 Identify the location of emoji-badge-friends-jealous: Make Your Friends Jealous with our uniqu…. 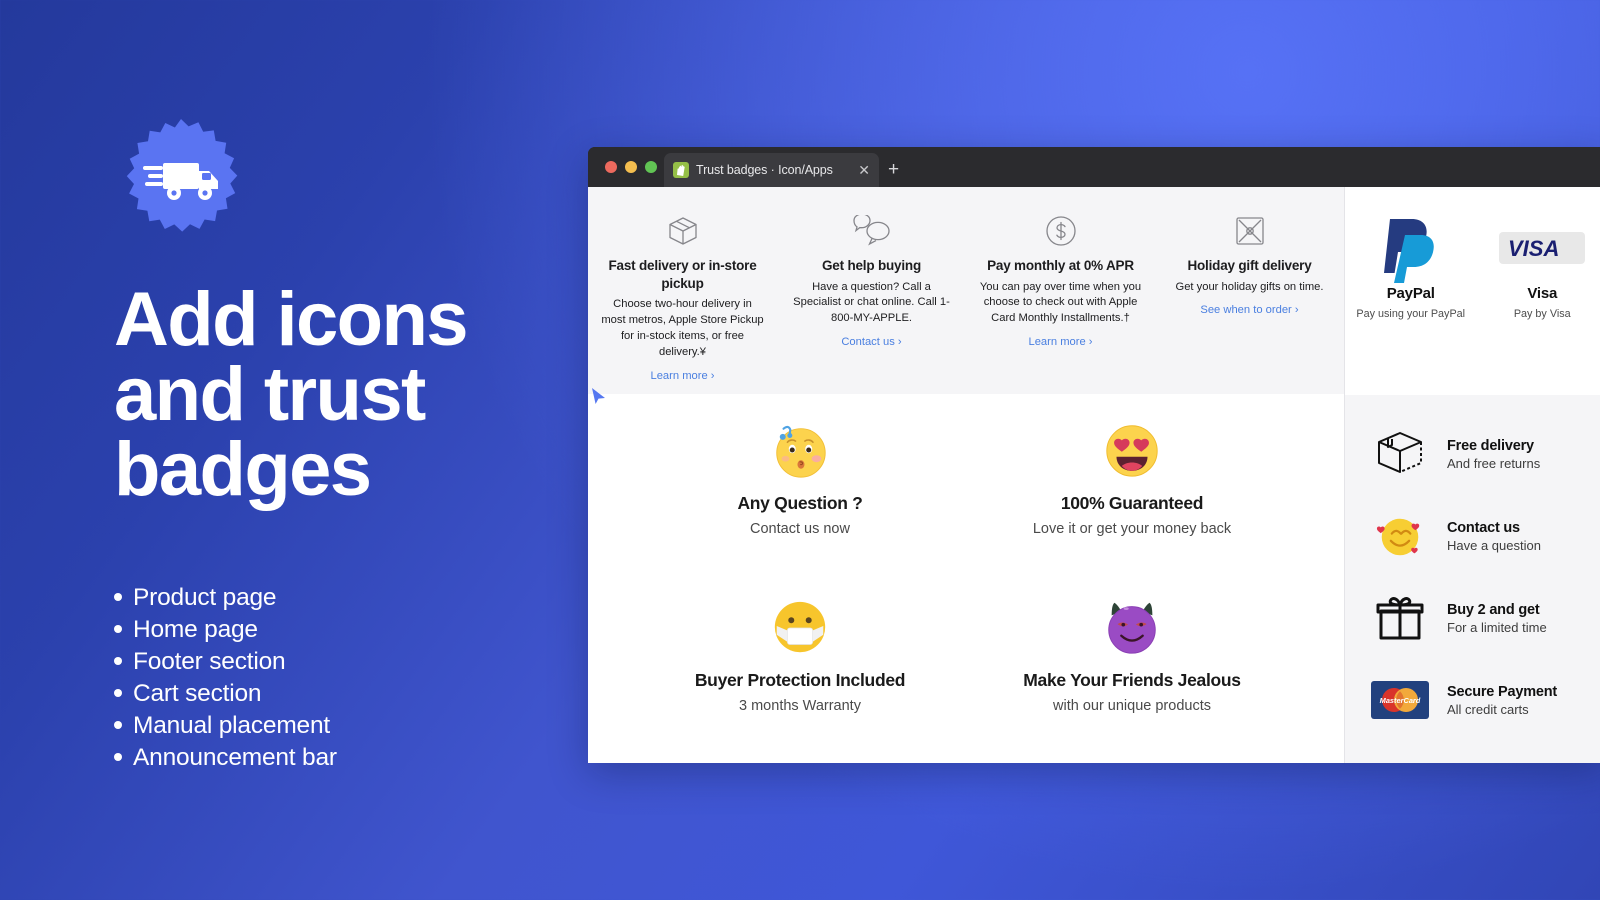
(1132, 674).